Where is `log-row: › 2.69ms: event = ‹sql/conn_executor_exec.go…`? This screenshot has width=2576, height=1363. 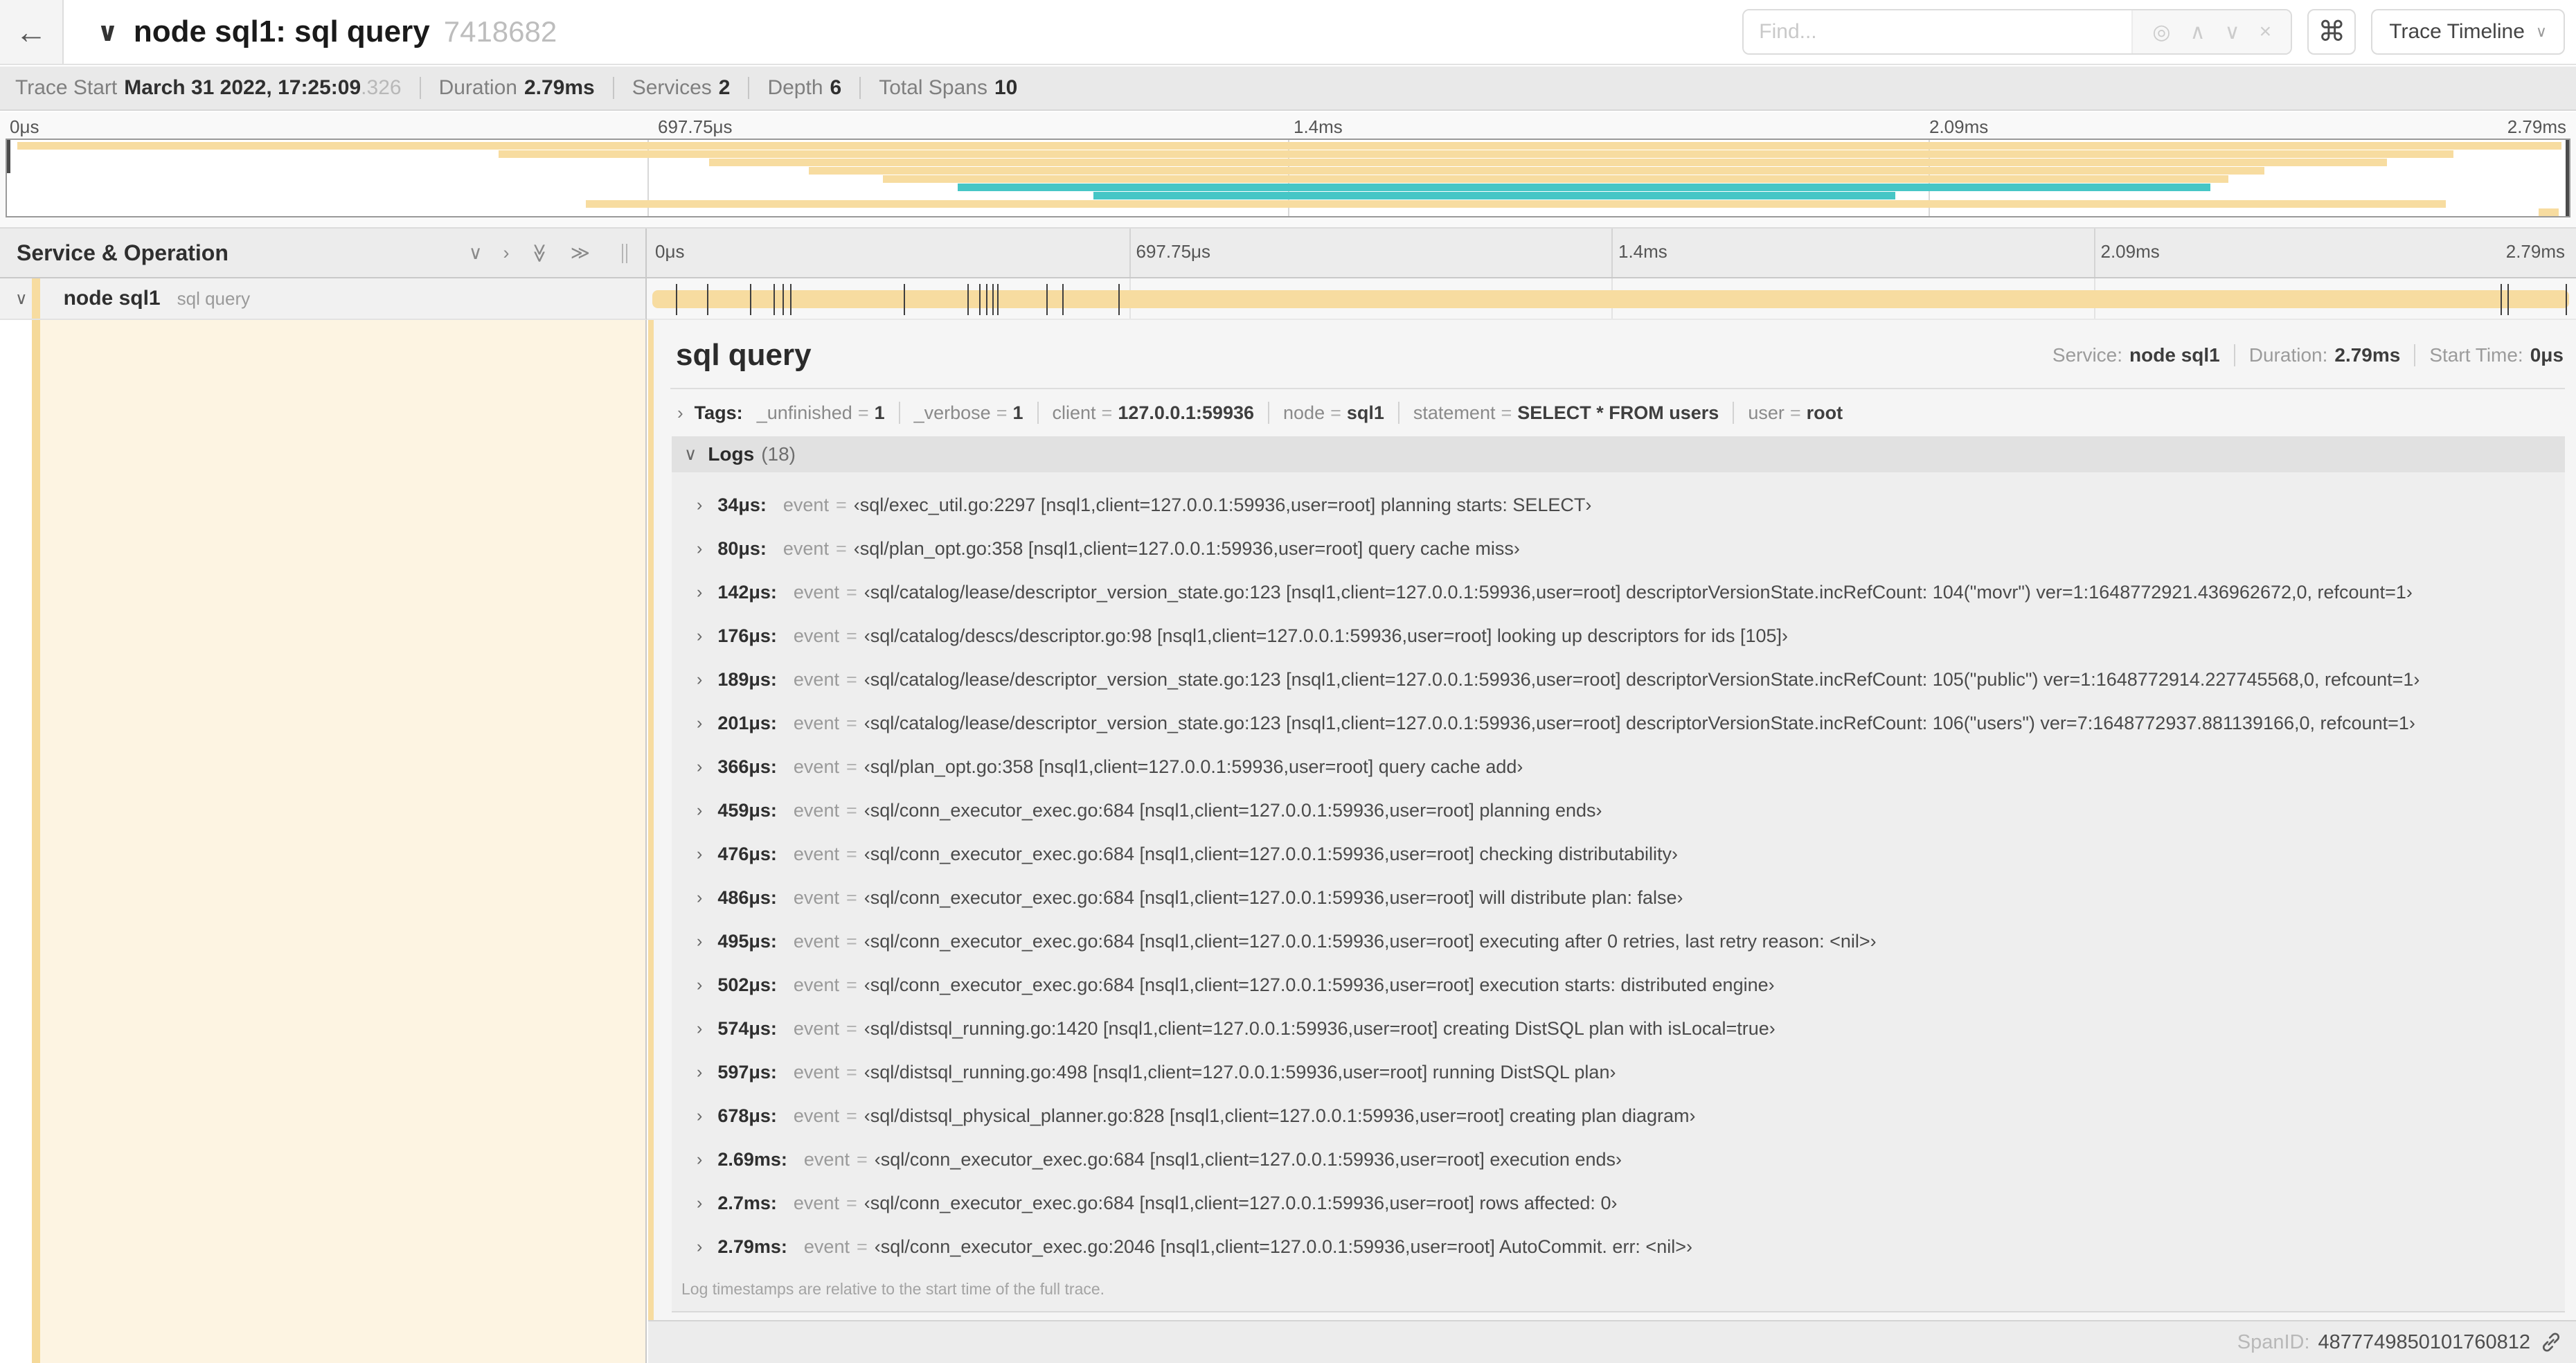
log-row: › 2.69ms: event = ‹sql/conn_executor_exec.go… is located at coordinates (1618, 1160).